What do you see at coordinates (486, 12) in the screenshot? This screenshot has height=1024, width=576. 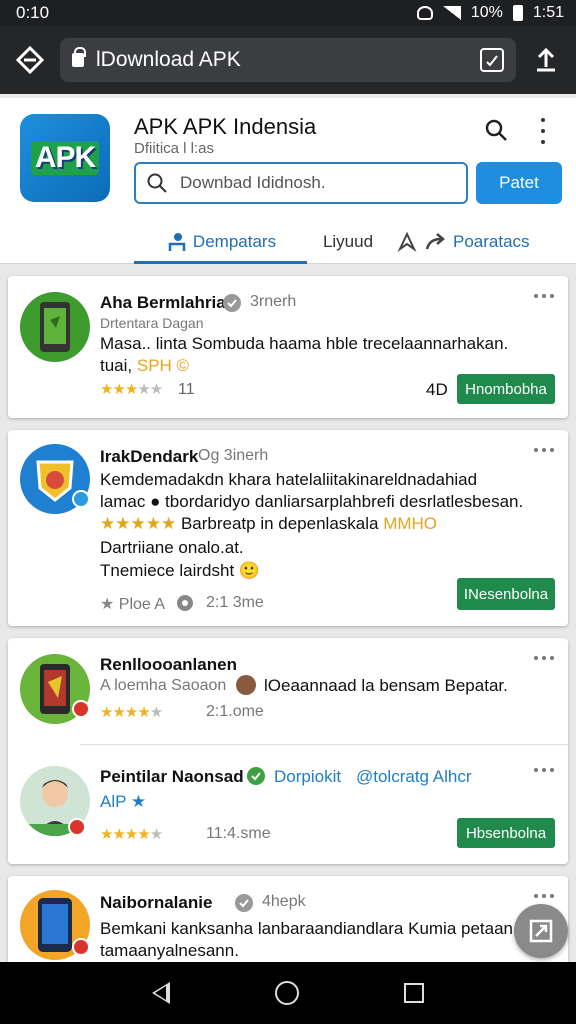 I see `battery-percent: 10%` at bounding box center [486, 12].